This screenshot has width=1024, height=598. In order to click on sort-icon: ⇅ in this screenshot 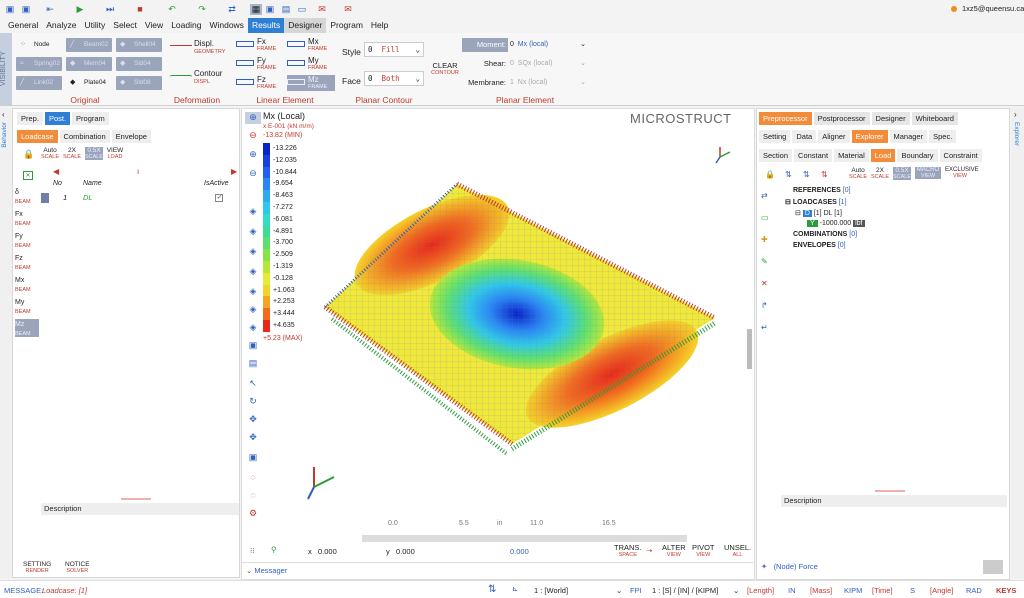, I will do `click(492, 589)`.